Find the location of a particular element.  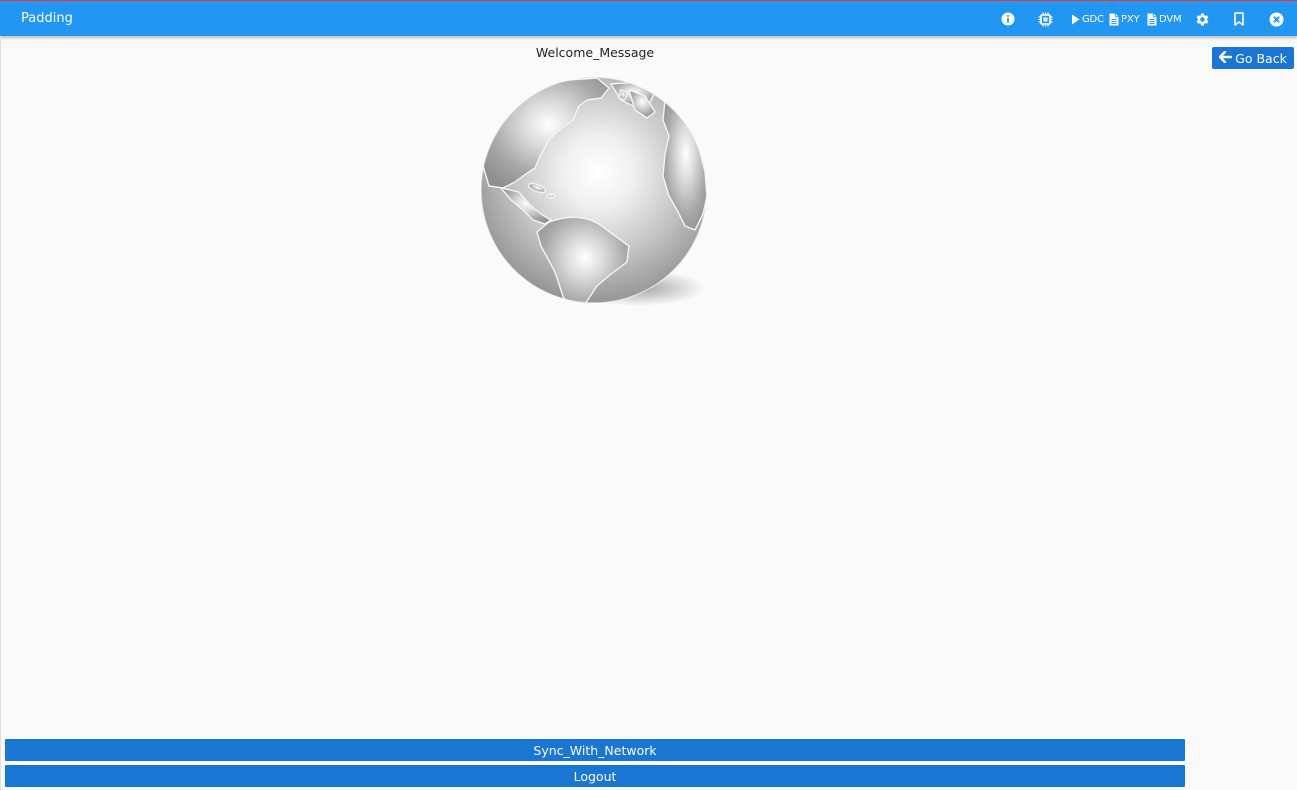

play-icon is located at coordinates (1075, 19).